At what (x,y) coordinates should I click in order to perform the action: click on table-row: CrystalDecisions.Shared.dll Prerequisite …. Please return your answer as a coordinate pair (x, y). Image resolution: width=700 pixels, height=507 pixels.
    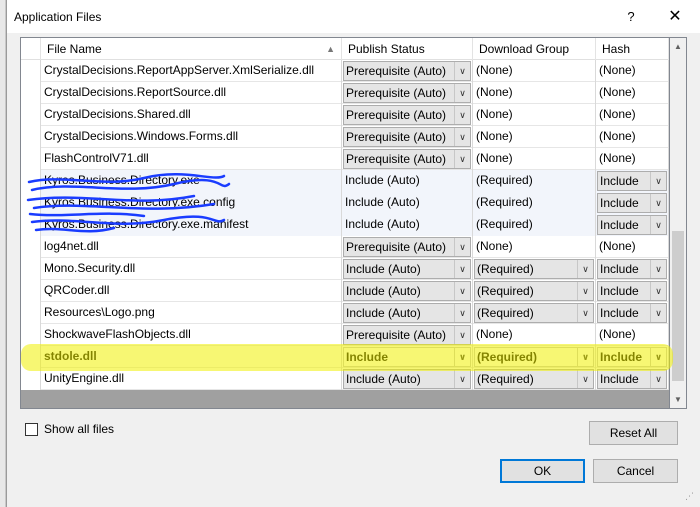
    Looking at the image, I should click on (345, 115).